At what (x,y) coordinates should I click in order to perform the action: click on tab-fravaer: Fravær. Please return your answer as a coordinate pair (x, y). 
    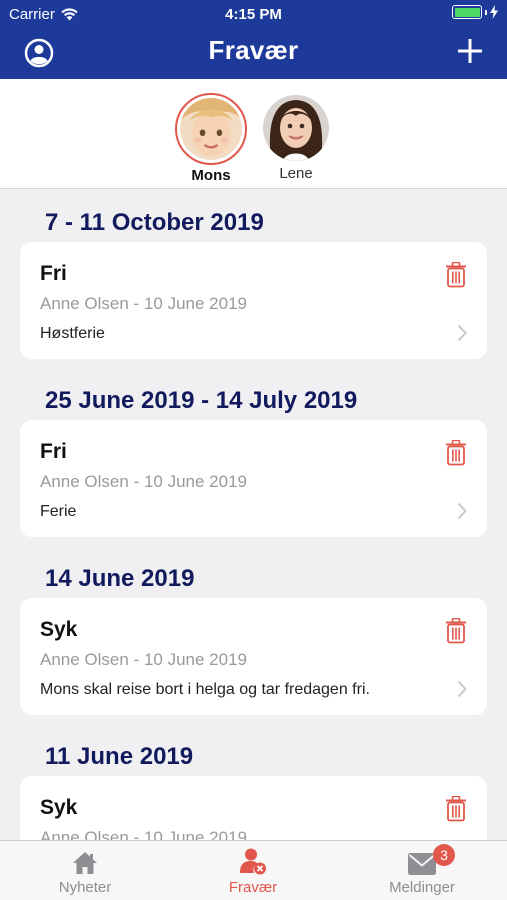
    Looking at the image, I should click on (253, 871).